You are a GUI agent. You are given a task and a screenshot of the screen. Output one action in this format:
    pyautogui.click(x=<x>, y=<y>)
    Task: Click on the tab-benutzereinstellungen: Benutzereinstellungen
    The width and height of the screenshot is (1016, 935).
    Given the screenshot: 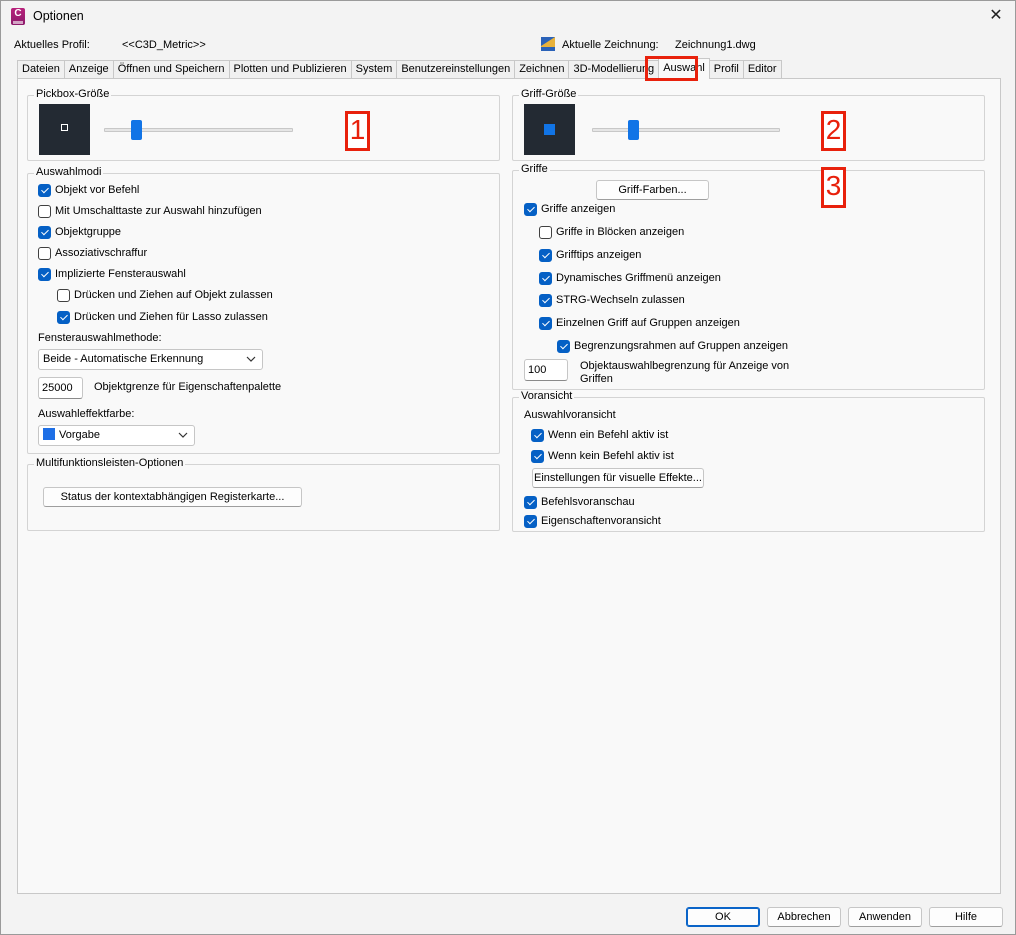 What is the action you would take?
    pyautogui.click(x=456, y=69)
    